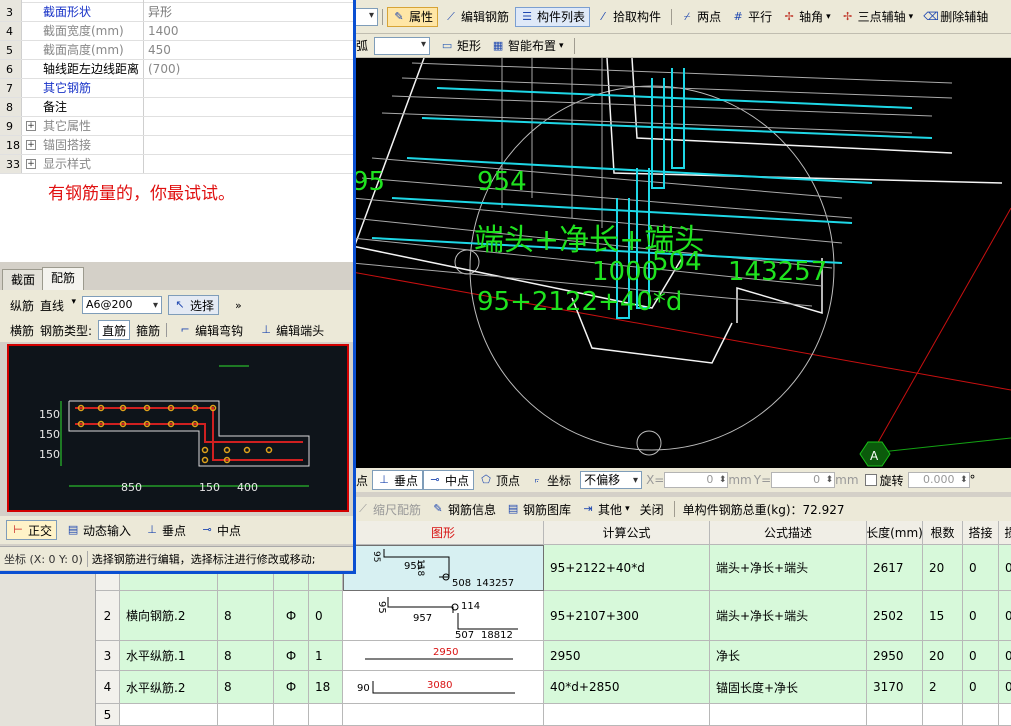 This screenshot has height=726, width=1011. What do you see at coordinates (291, 715) in the screenshot?
I see `rebar-grade` at bounding box center [291, 715].